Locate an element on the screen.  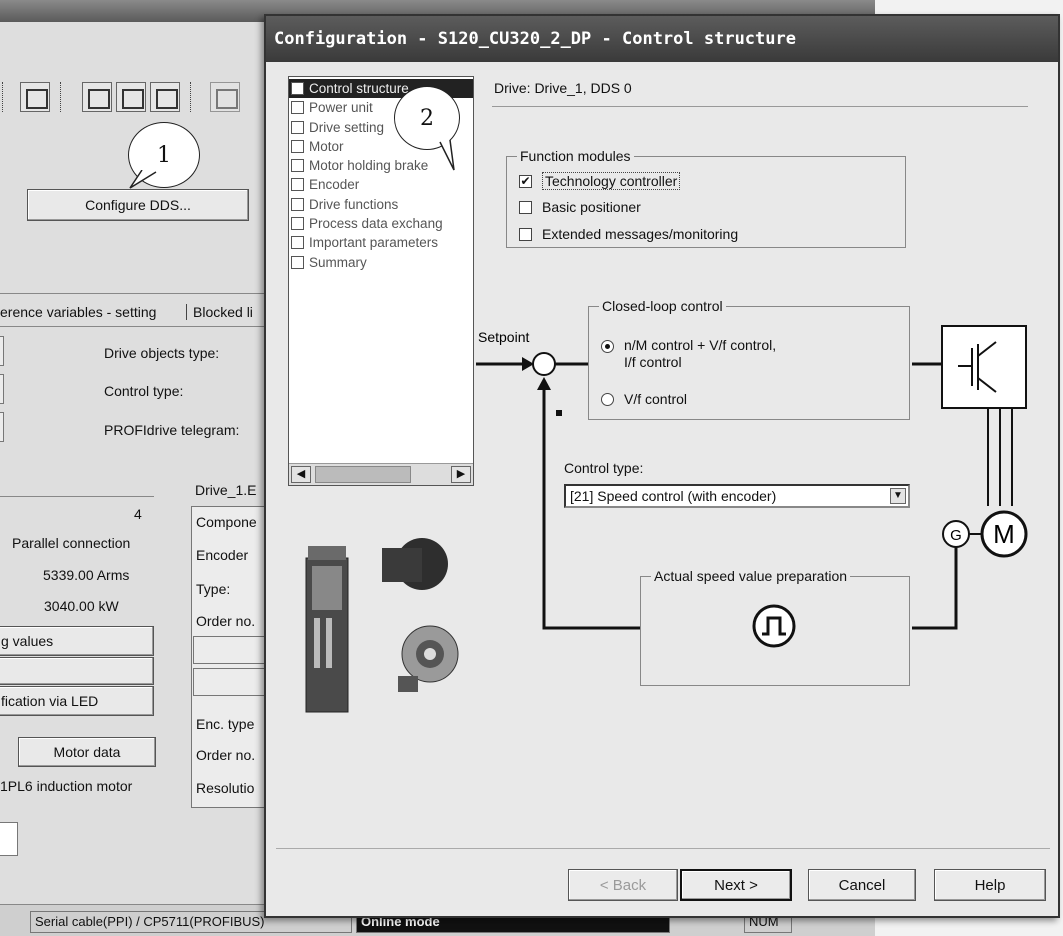
nav-item-label: Summary is located at coordinates (338, 262).